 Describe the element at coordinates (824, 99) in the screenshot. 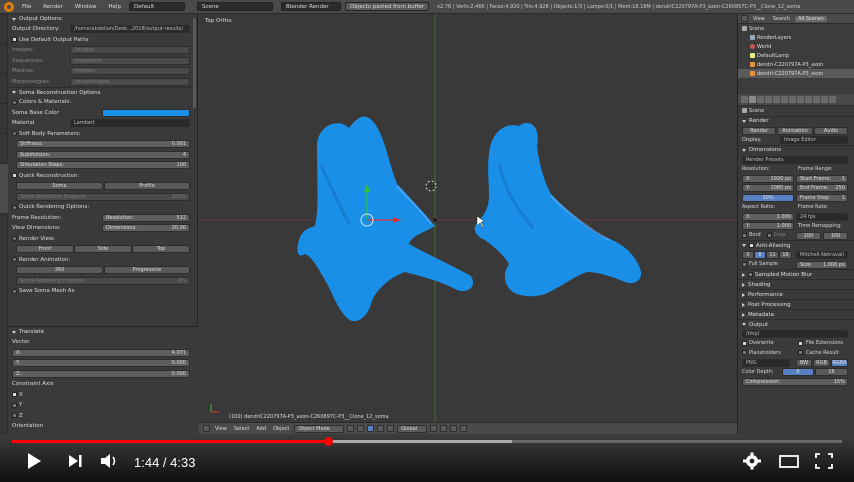

I see `texture-tab-icon` at that location.